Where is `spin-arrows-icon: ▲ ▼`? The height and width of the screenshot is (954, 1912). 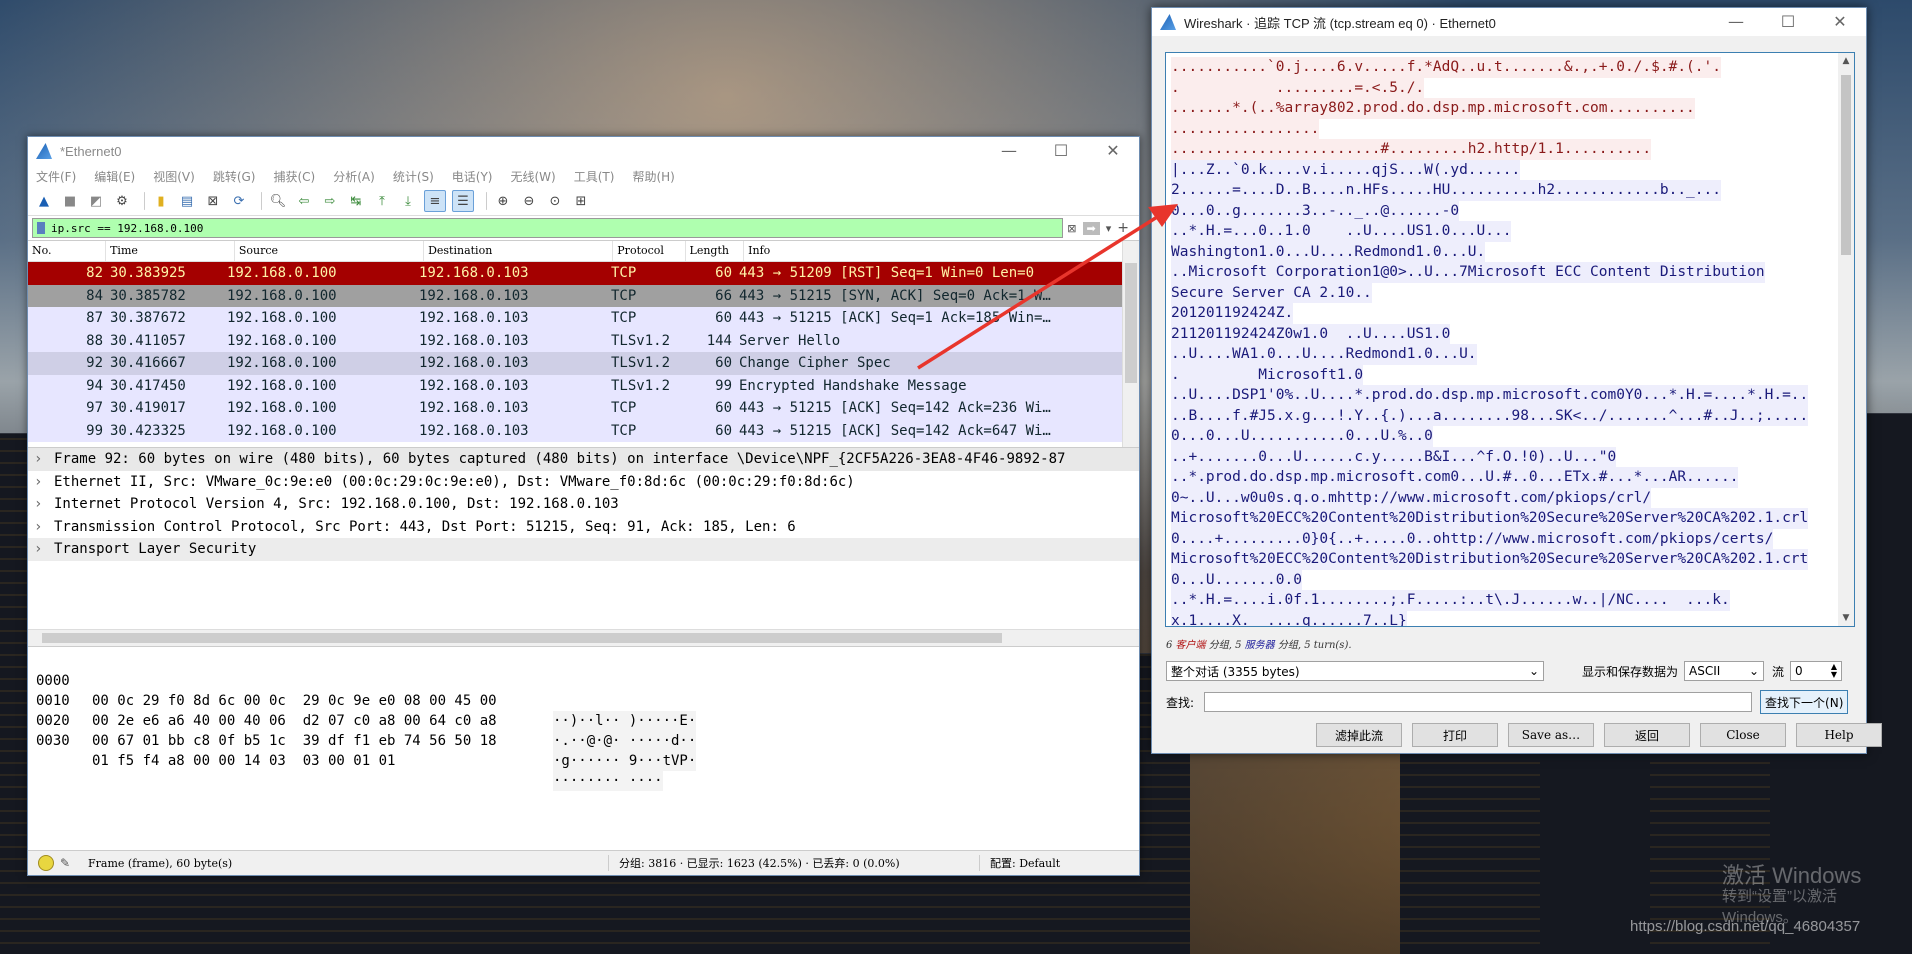 spin-arrows-icon: ▲ ▼ is located at coordinates (1834, 671).